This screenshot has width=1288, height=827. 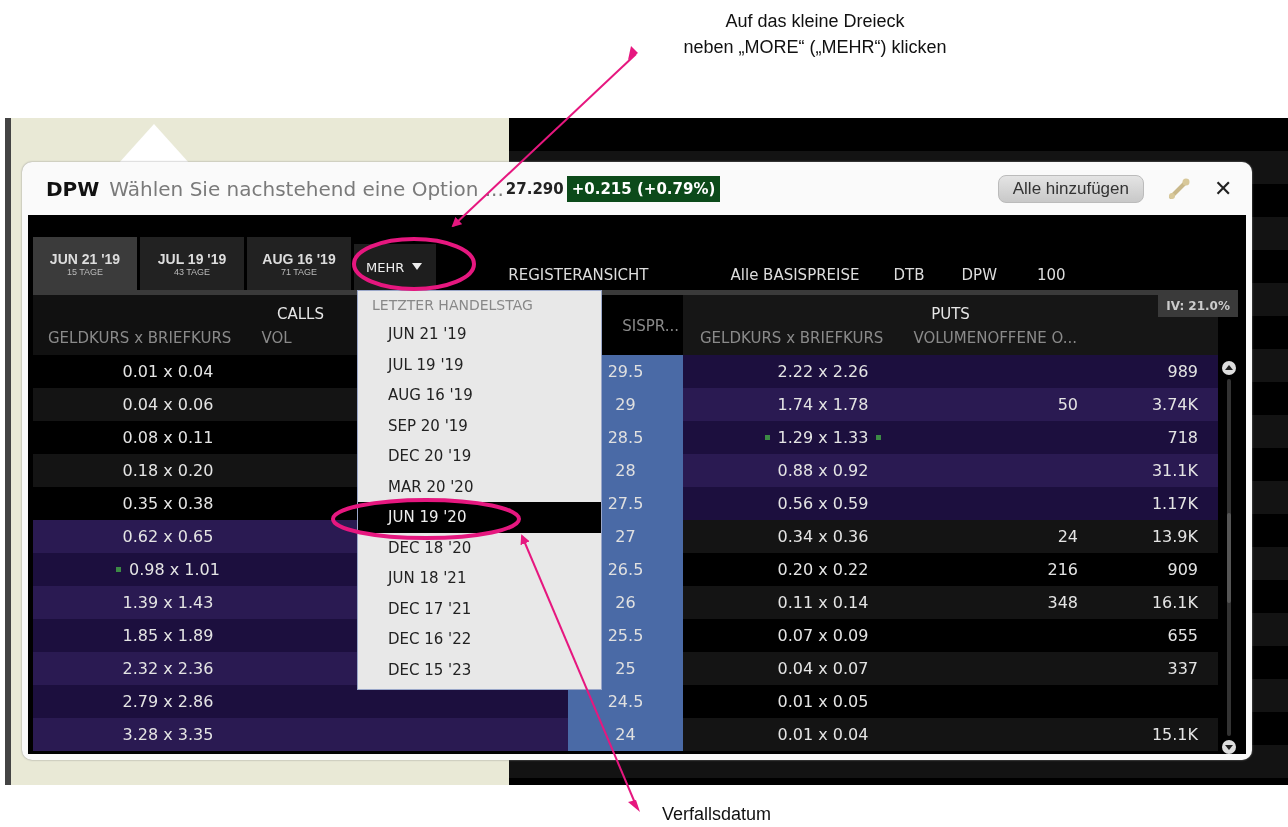 What do you see at coordinates (823, 635) in the screenshot?
I see `quote-cell: 0.07 x 0.09` at bounding box center [823, 635].